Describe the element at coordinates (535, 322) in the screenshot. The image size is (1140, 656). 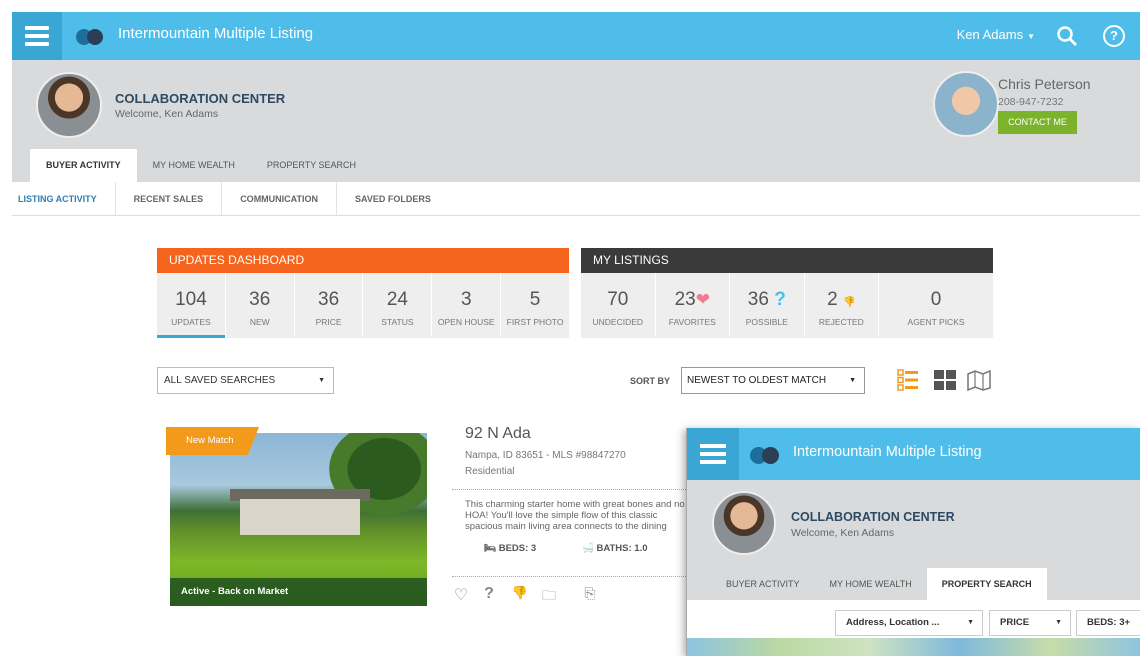
I see `first-photo-label: FIRST PHOTO` at that location.